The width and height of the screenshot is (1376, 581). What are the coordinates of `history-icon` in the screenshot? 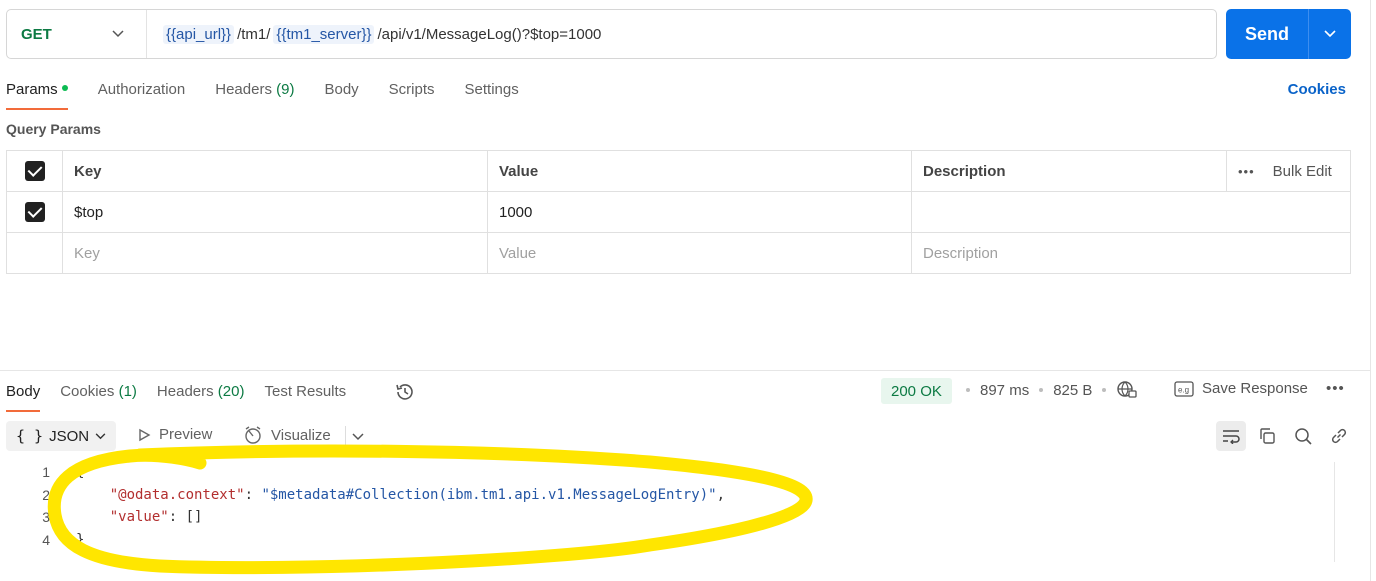 It's located at (405, 394).